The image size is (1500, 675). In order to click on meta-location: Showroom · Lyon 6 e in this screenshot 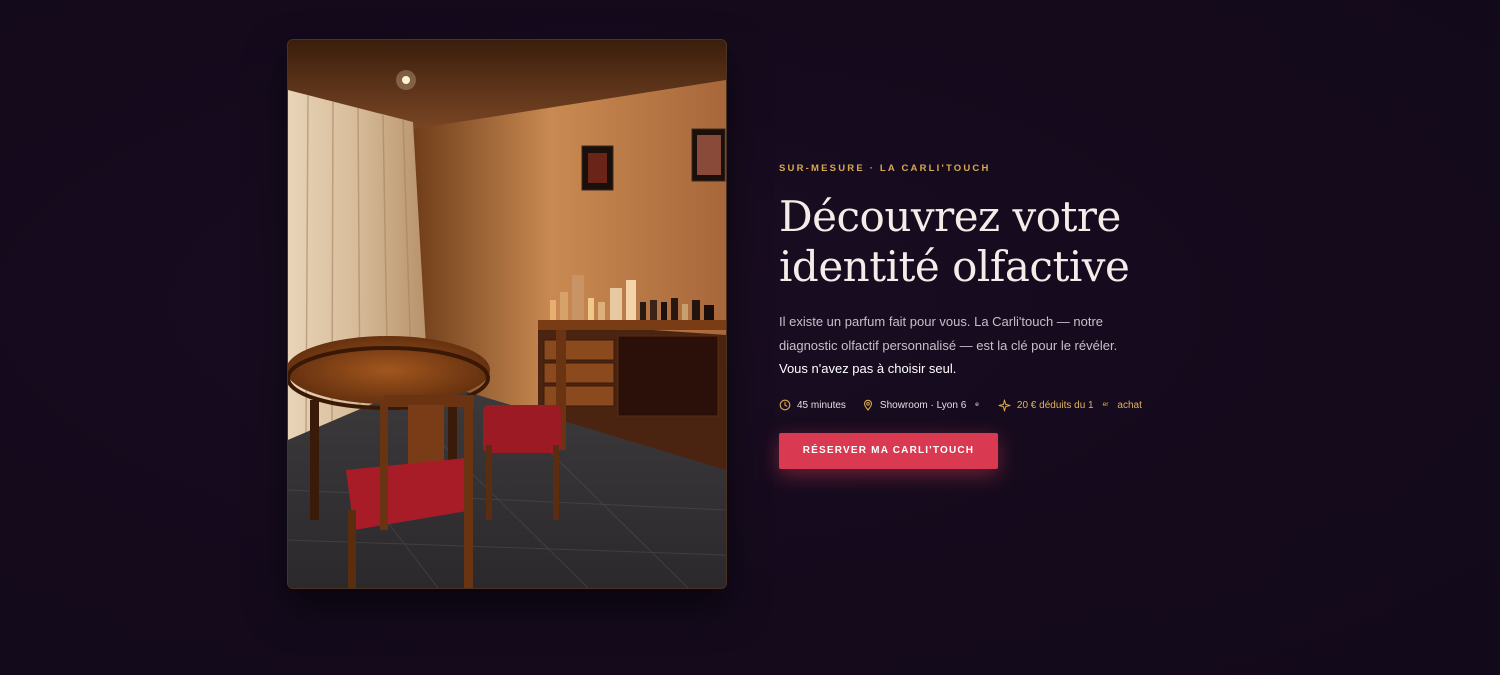, I will do `click(922, 405)`.